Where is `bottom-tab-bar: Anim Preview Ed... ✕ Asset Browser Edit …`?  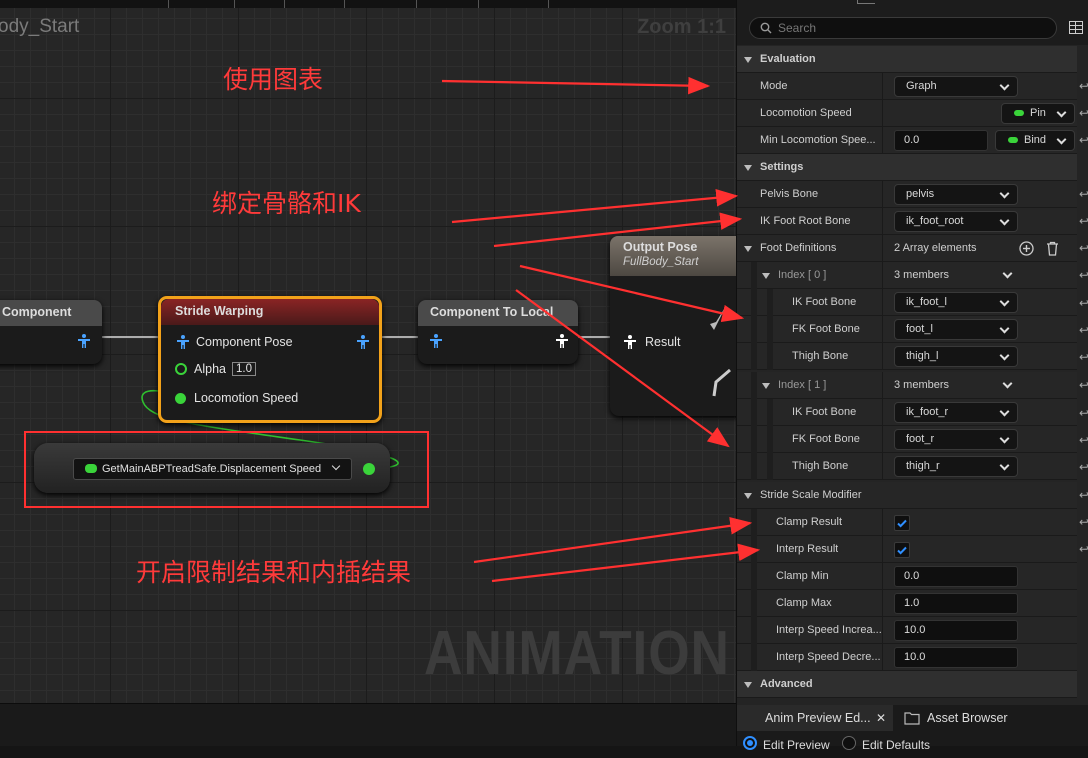
bottom-tab-bar: Anim Preview Ed... ✕ Asset Browser Edit … is located at coordinates (912, 728).